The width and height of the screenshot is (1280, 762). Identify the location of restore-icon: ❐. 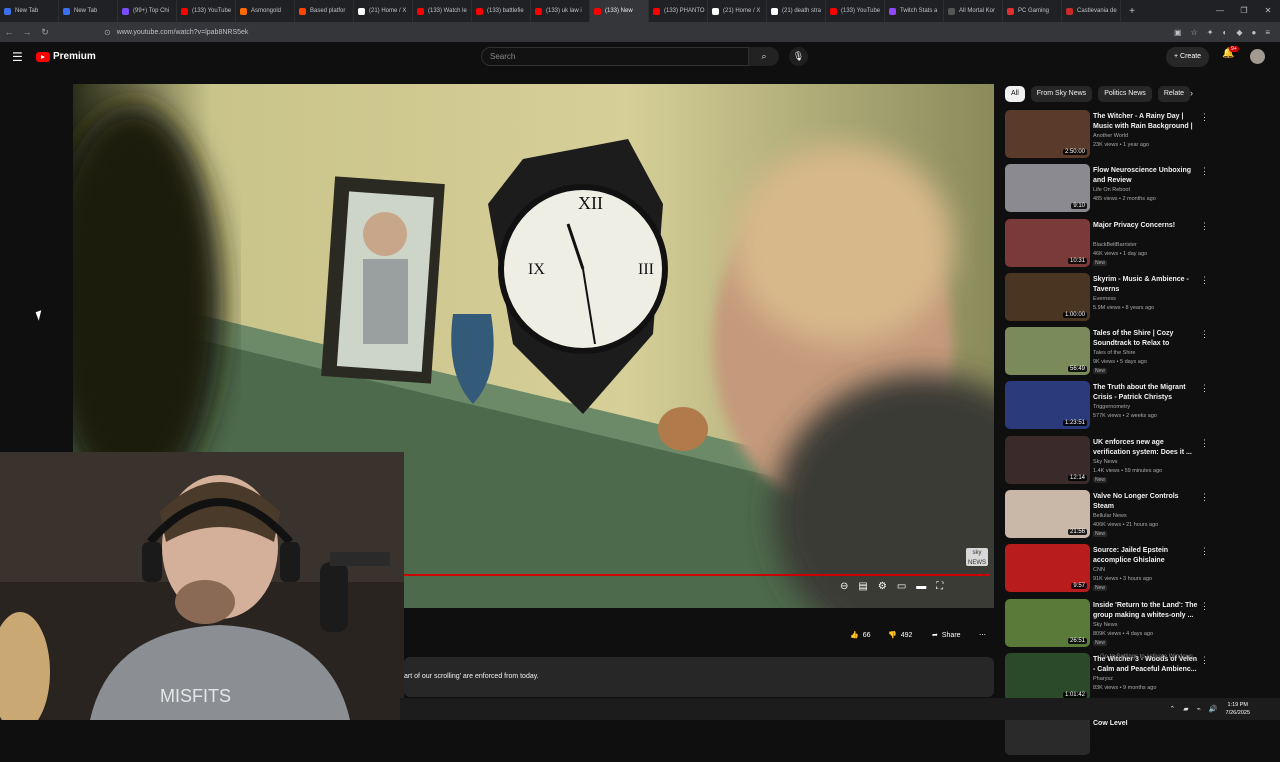
(1244, 11).